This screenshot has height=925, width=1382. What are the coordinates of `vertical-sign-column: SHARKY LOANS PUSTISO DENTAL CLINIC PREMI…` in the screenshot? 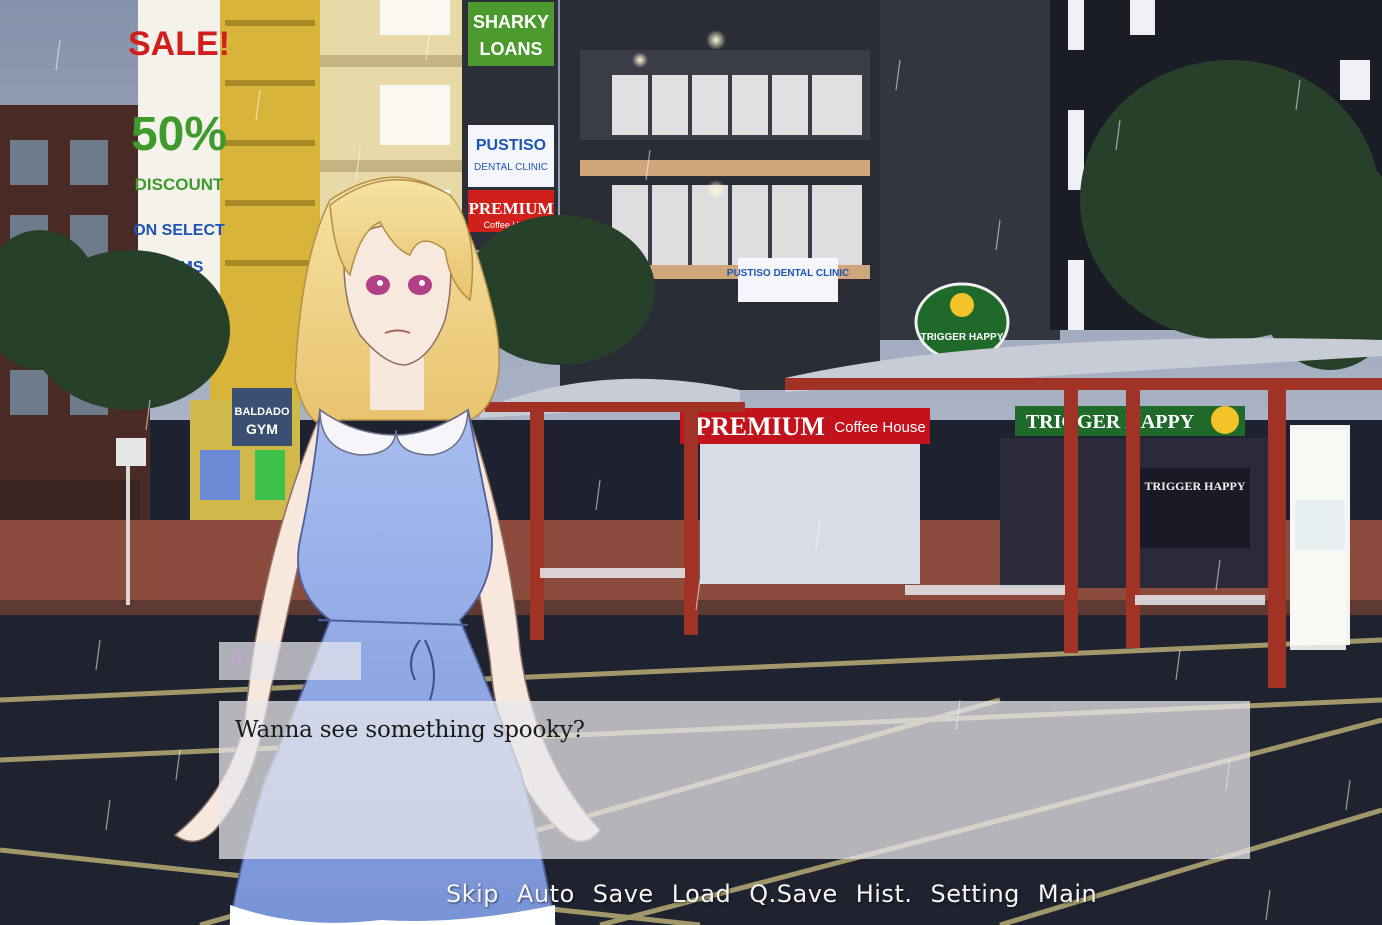 It's located at (510, 125).